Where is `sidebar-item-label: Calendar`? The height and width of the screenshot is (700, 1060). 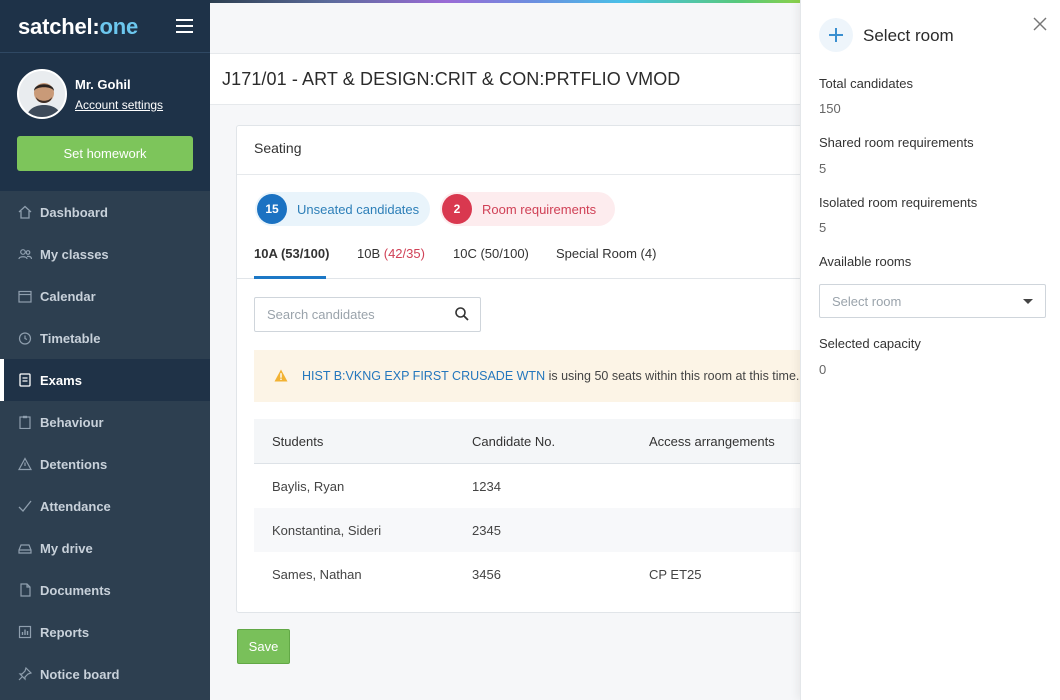 sidebar-item-label: Calendar is located at coordinates (68, 296).